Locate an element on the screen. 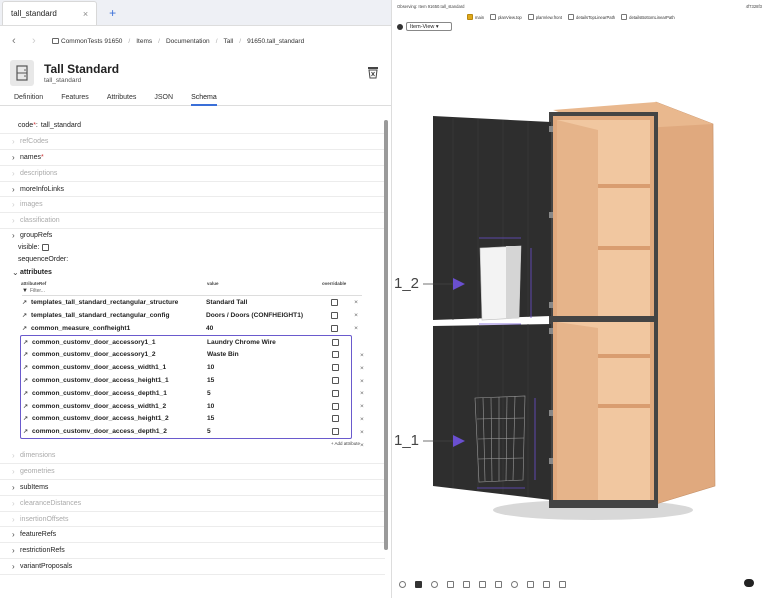 This screenshot has height=598, width=766. close-icon: × is located at coordinates (85, 14).